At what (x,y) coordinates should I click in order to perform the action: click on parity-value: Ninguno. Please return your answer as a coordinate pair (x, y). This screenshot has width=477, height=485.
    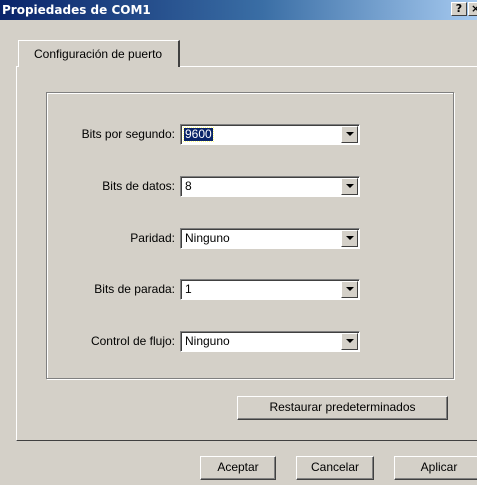
    Looking at the image, I should click on (207, 238).